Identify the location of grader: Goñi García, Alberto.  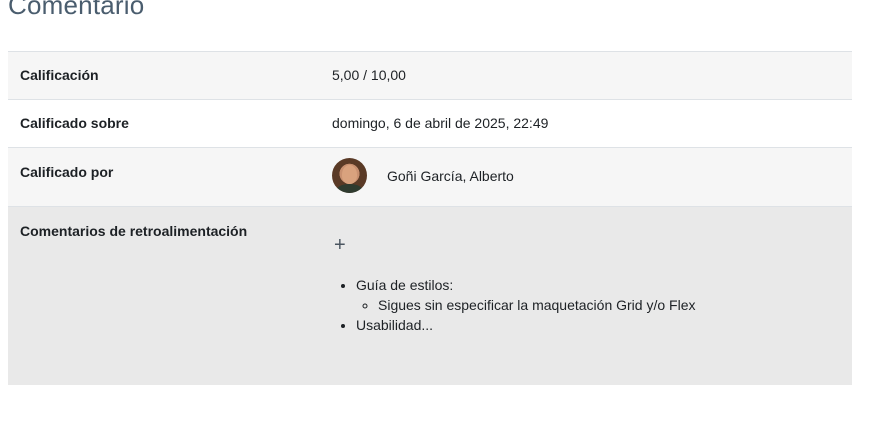
(592, 175).